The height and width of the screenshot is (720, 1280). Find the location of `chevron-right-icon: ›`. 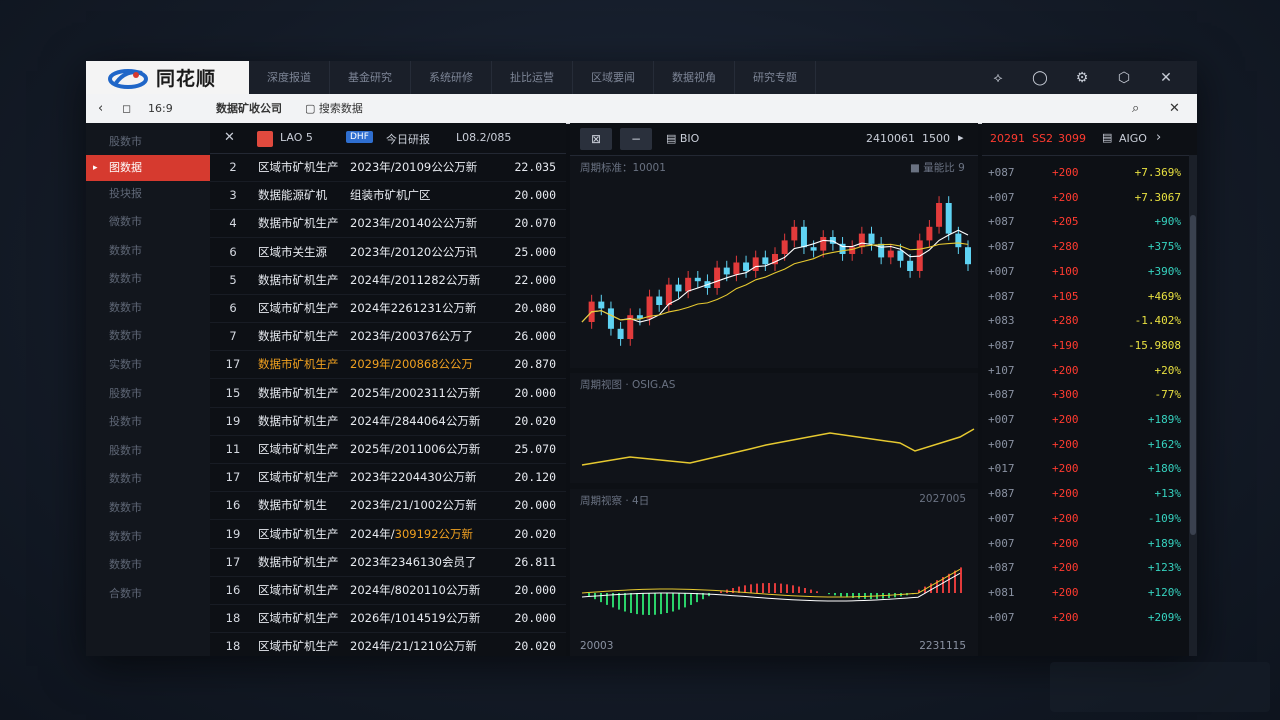

chevron-right-icon: › is located at coordinates (1158, 137).